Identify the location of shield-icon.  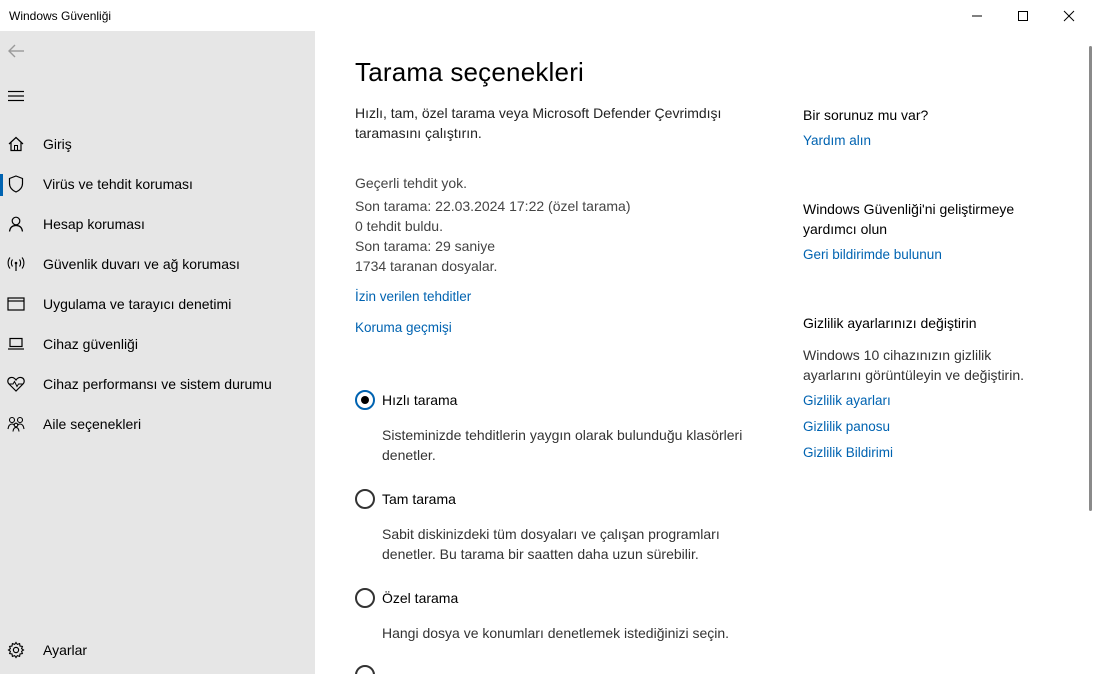
(16, 184).